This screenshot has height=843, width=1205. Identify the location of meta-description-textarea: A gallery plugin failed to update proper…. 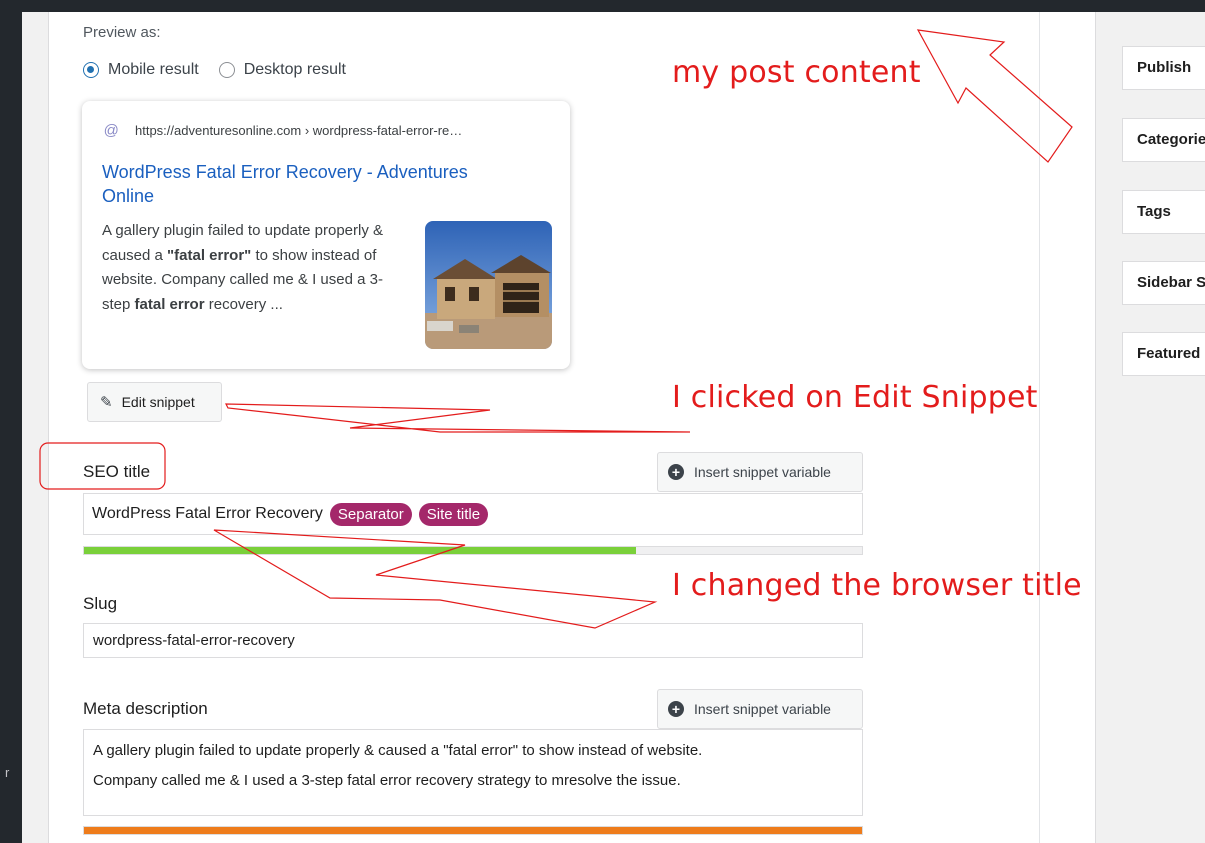
(473, 772).